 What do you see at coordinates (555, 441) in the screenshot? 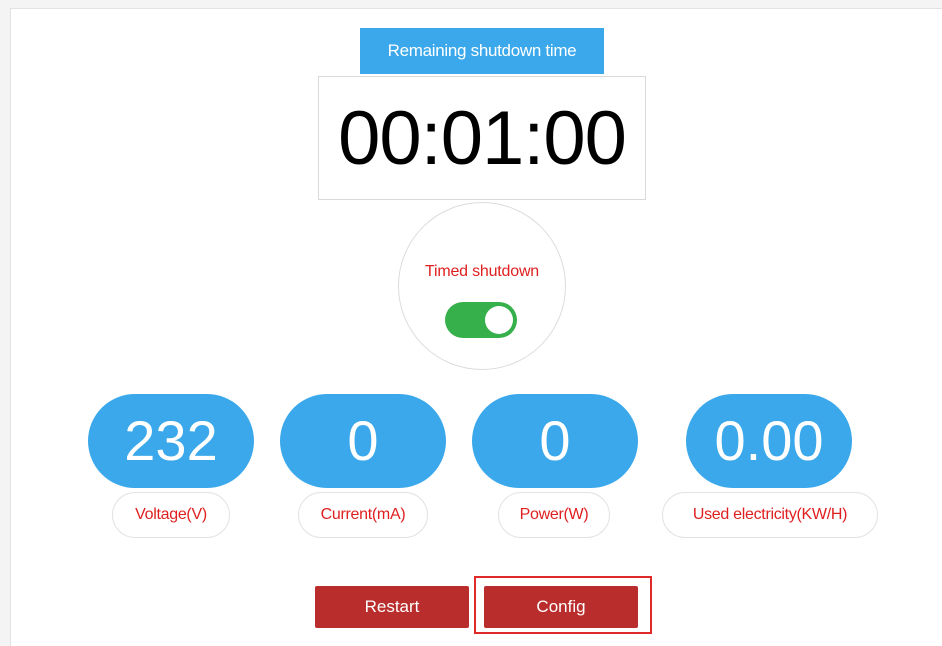
I see `power-value: 0` at bounding box center [555, 441].